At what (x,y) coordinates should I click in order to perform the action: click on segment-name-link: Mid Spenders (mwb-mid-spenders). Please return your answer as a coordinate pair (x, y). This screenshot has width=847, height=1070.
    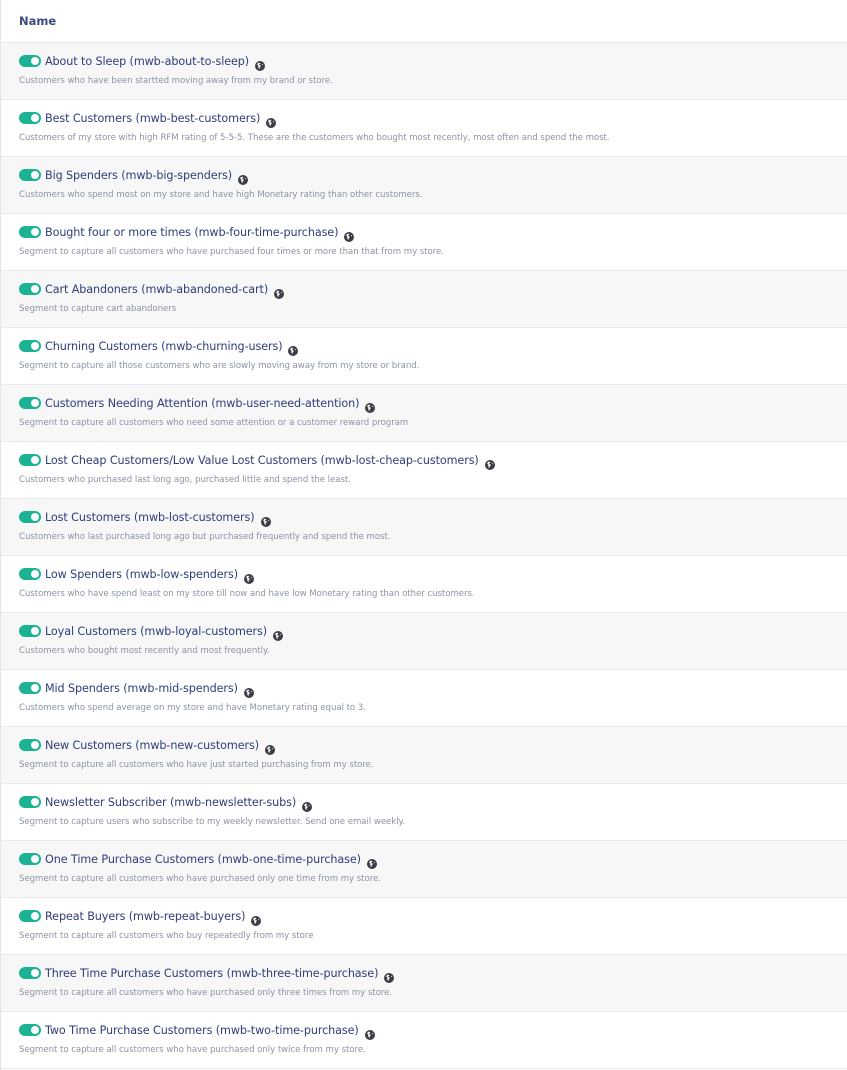
    Looking at the image, I should click on (141, 688).